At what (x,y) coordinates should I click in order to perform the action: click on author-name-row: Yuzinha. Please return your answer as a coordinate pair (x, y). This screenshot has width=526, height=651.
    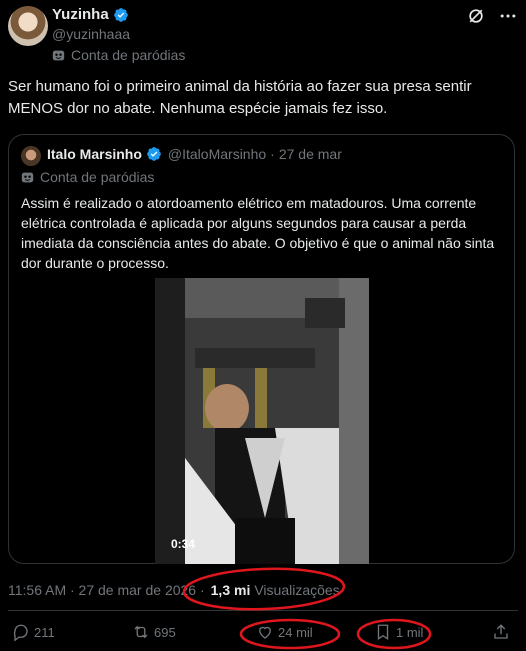
    Looking at the image, I should click on (90, 14).